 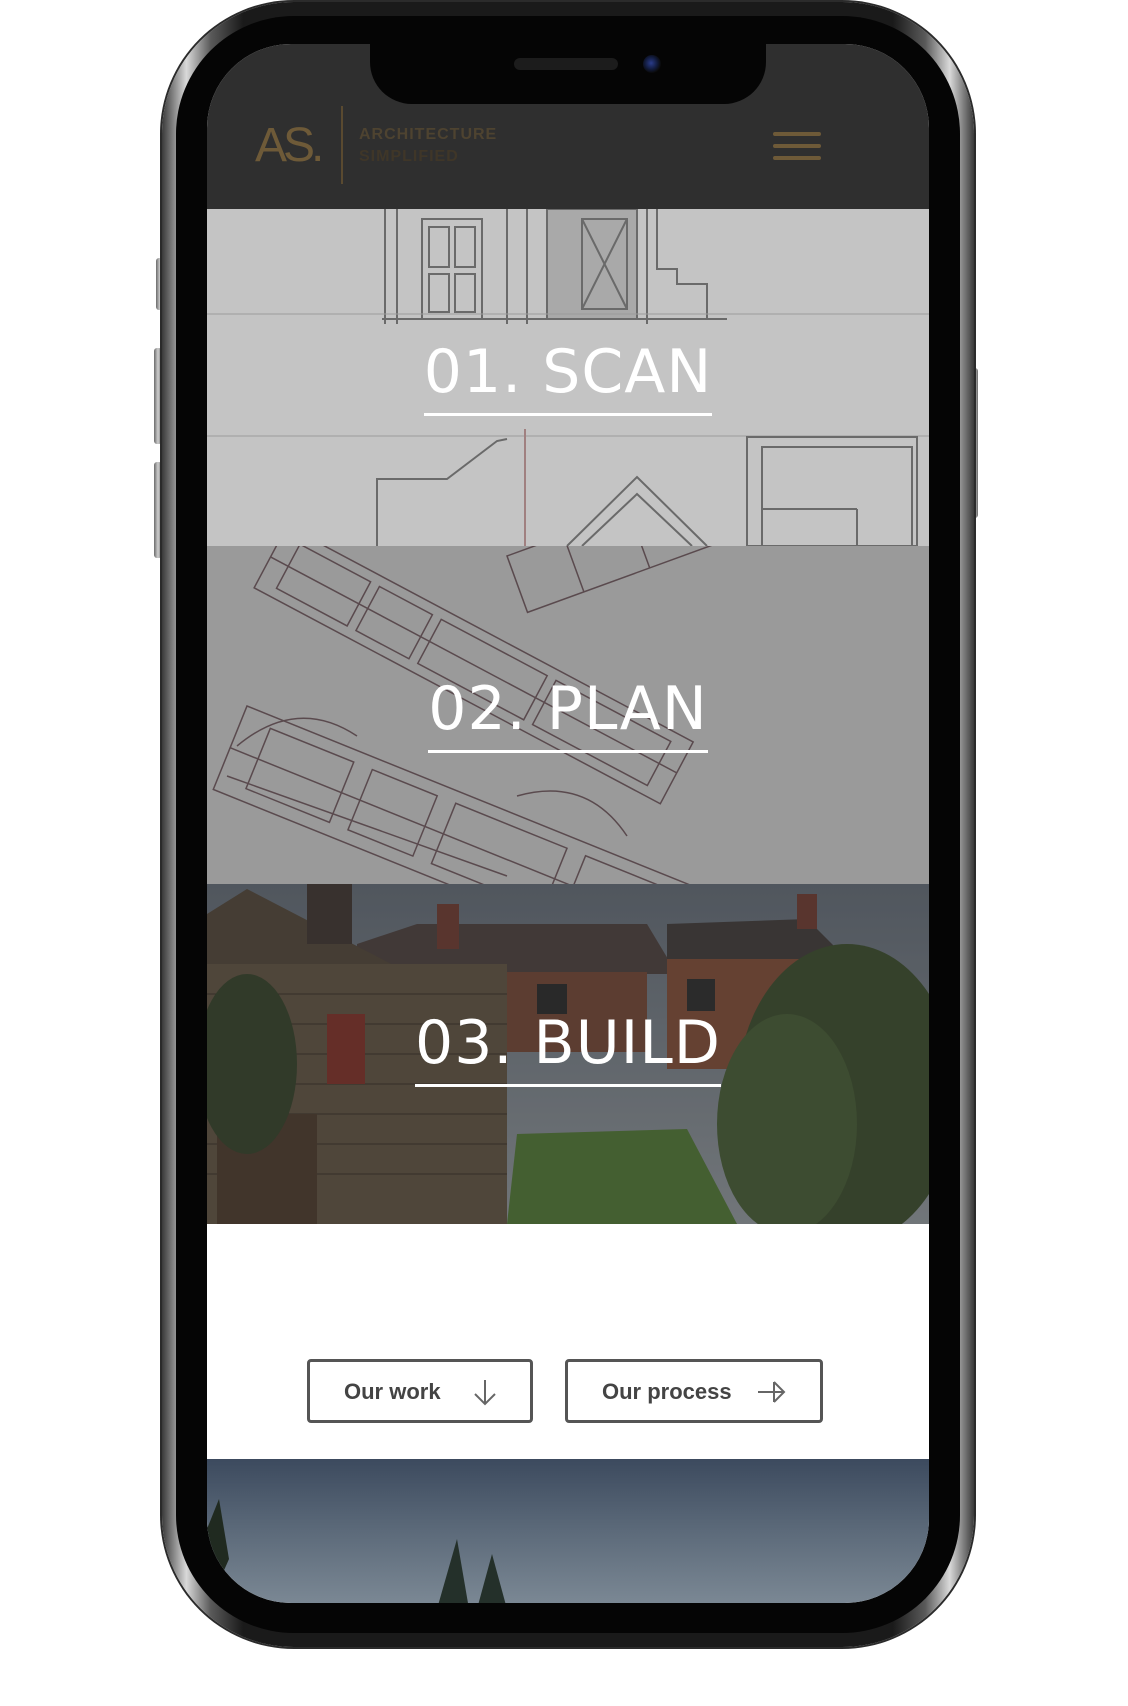 I want to click on scan-title-text: 01. SCAN, so click(x=568, y=376).